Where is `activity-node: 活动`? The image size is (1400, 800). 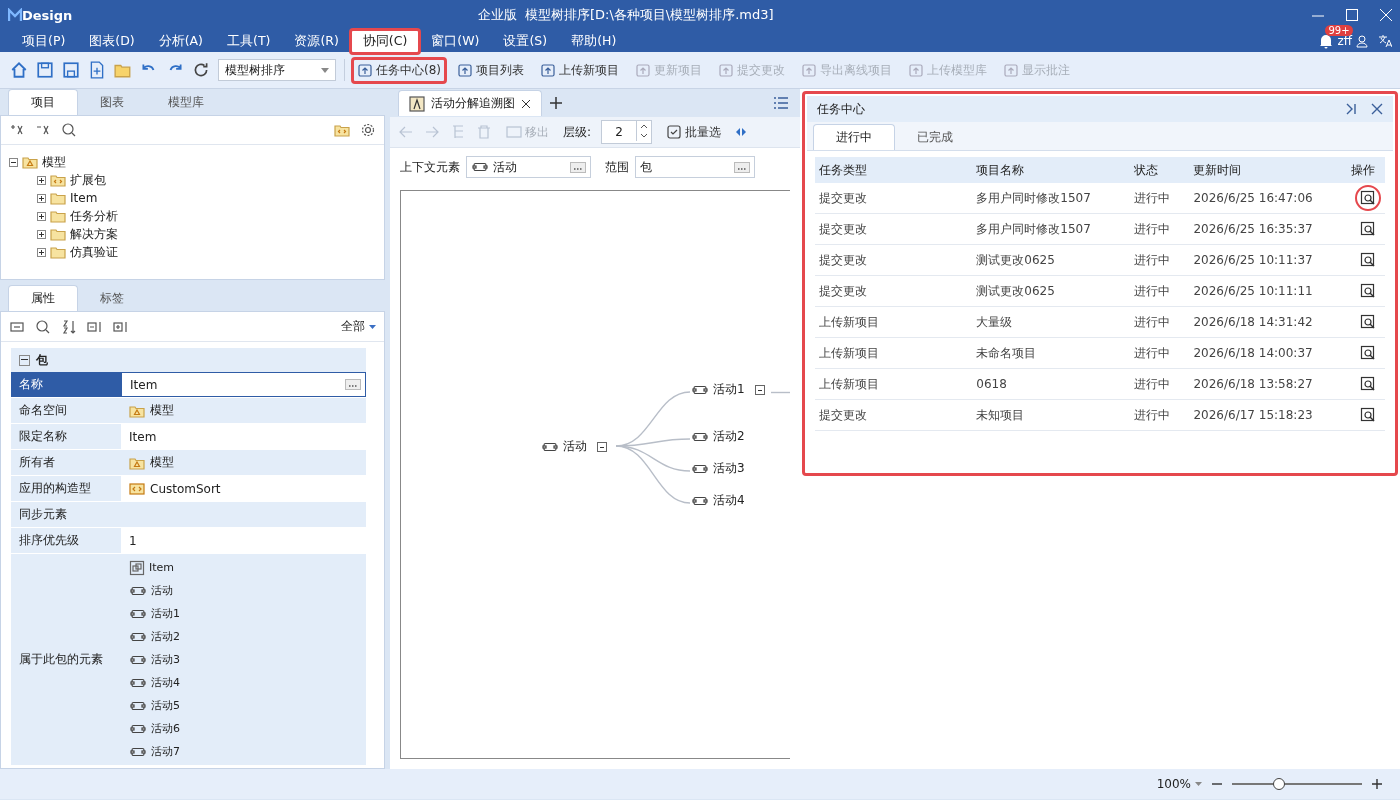
activity-node: 活动 is located at coordinates (574, 446).